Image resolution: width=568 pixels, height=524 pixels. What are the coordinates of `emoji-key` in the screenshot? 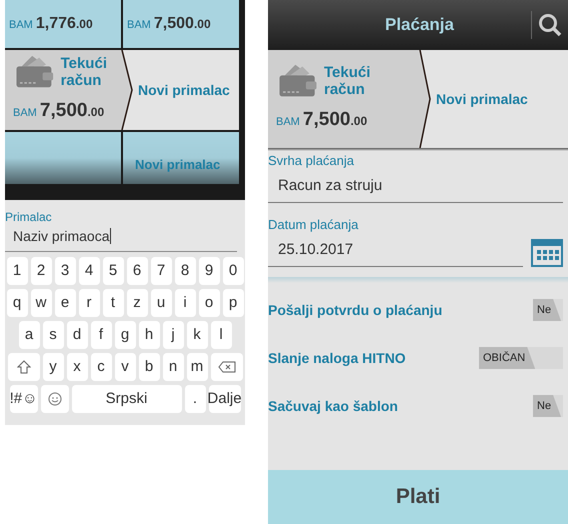 It's located at (54, 399).